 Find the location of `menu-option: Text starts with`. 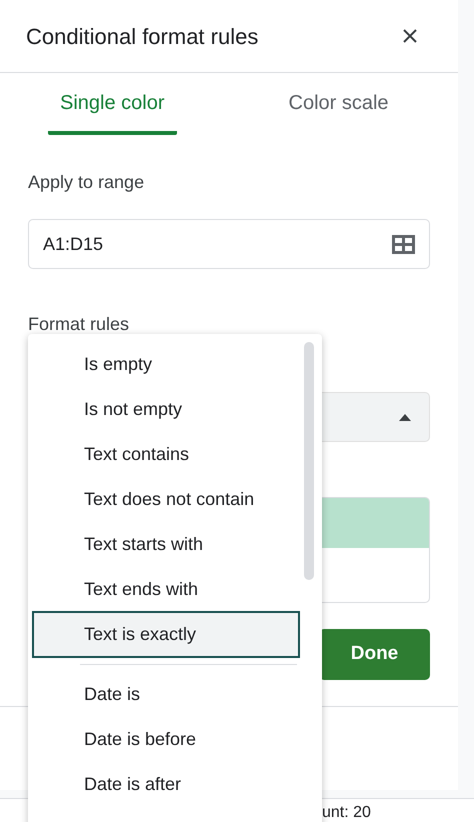

menu-option: Text starts with is located at coordinates (166, 544).